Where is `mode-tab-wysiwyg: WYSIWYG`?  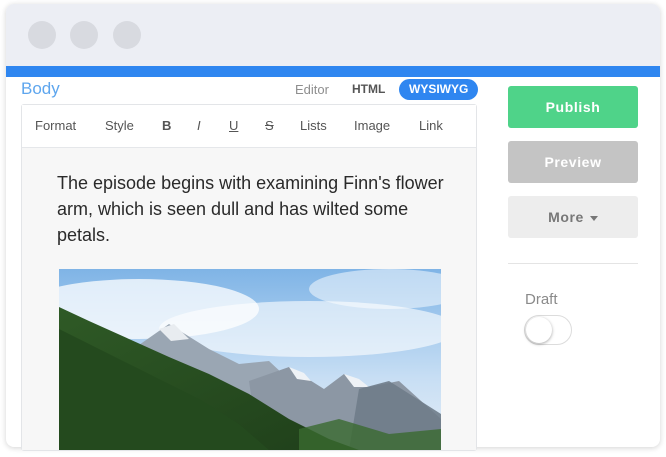
mode-tab-wysiwyg: WYSIWYG is located at coordinates (439, 89).